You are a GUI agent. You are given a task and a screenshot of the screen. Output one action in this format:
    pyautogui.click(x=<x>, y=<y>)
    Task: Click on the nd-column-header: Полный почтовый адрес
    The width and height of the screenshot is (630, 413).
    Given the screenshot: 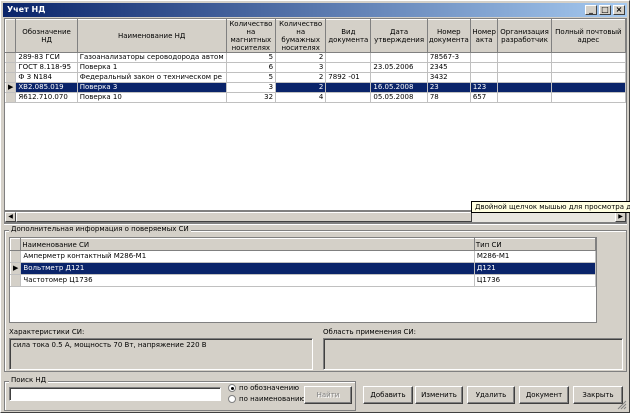 What is the action you would take?
    pyautogui.click(x=588, y=36)
    